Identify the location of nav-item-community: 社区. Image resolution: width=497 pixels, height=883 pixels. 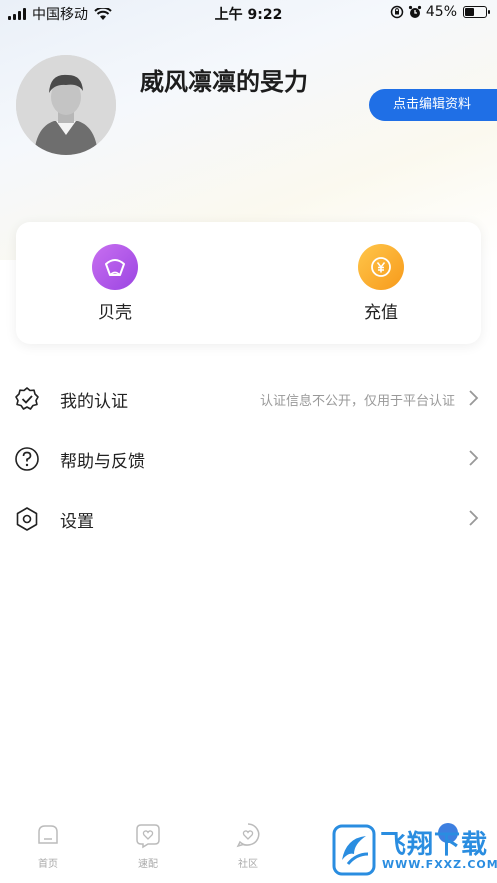
(248, 845).